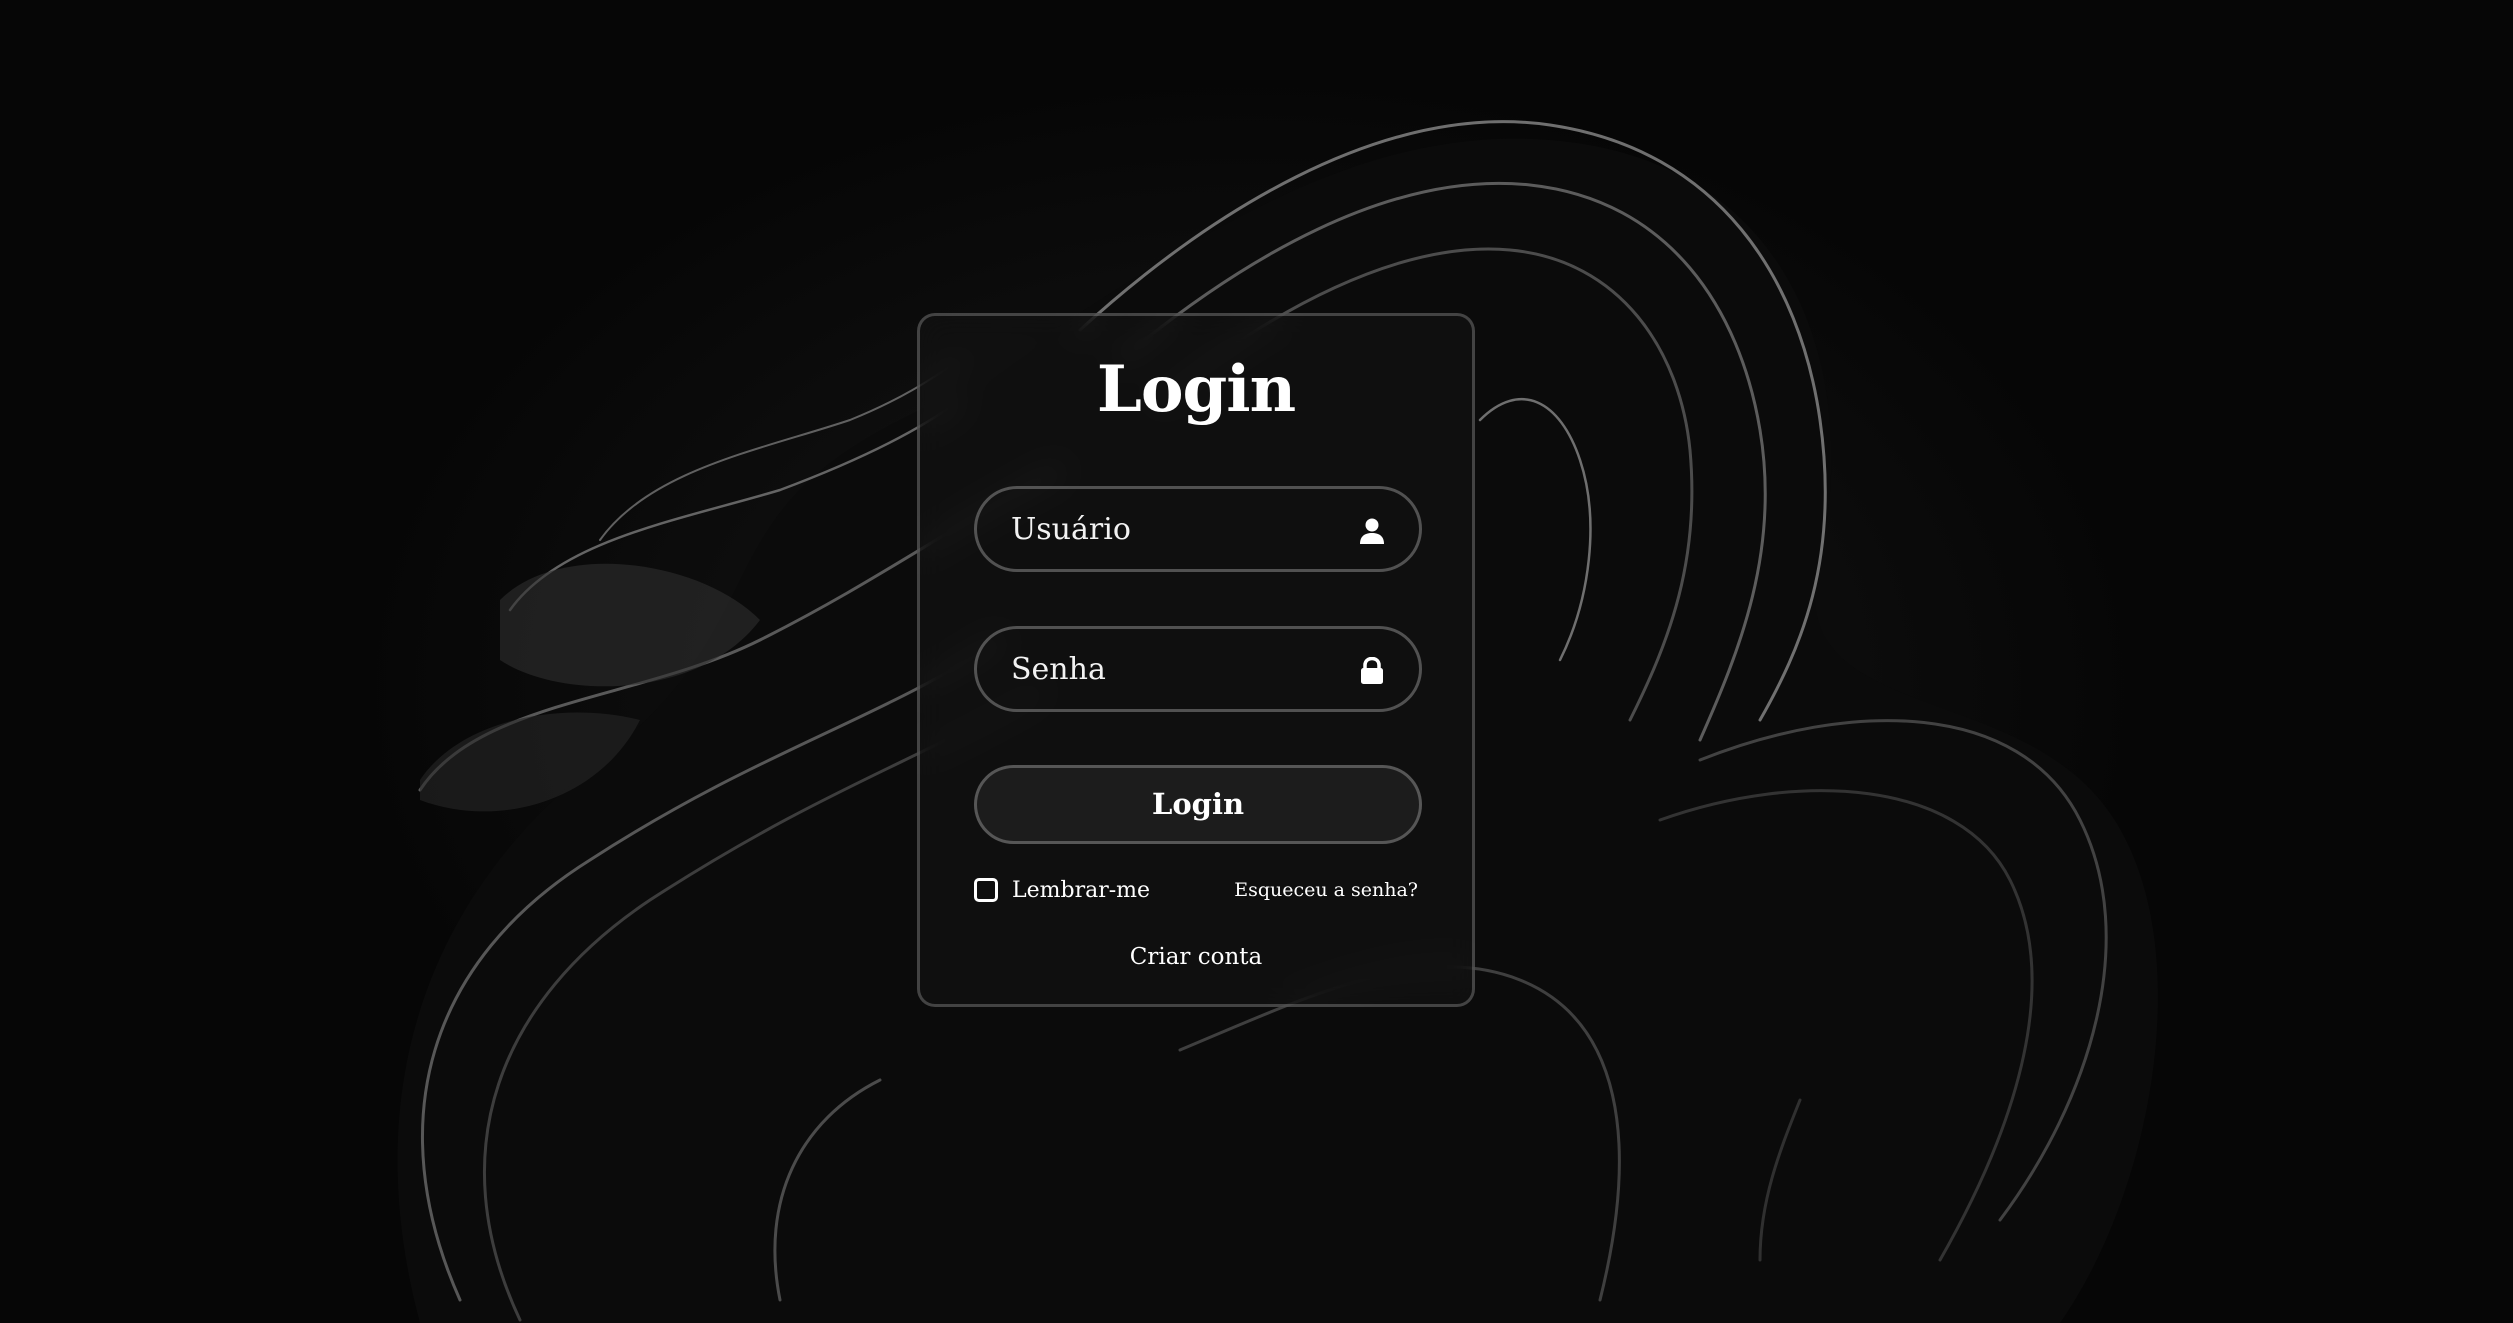  I want to click on username-field-wrapper, so click(1198, 529).